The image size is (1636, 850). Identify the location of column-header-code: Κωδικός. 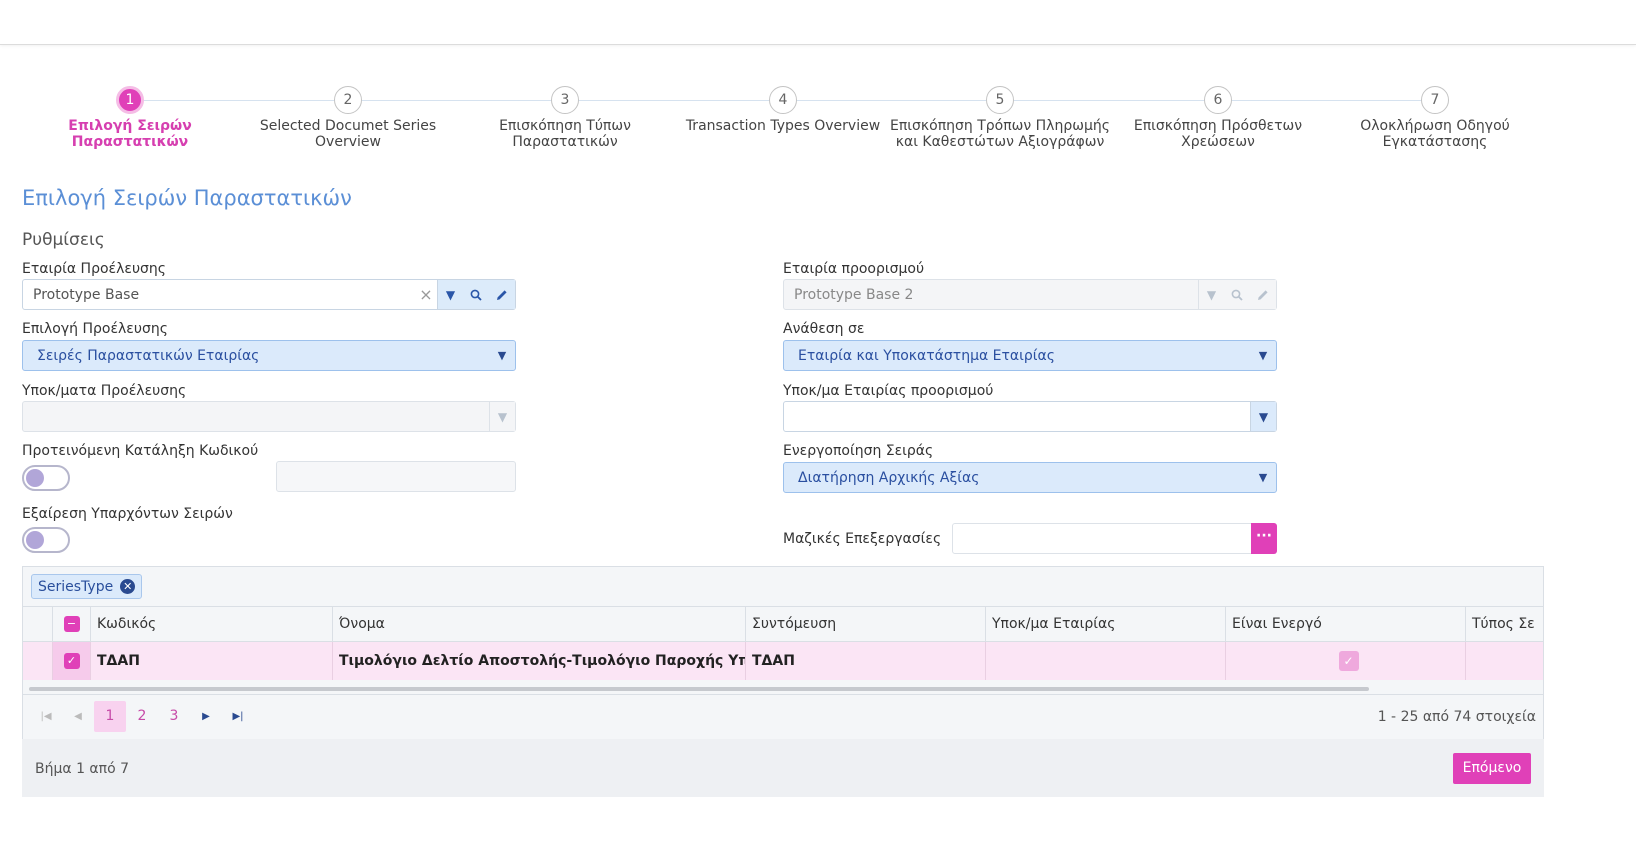
(212, 624).